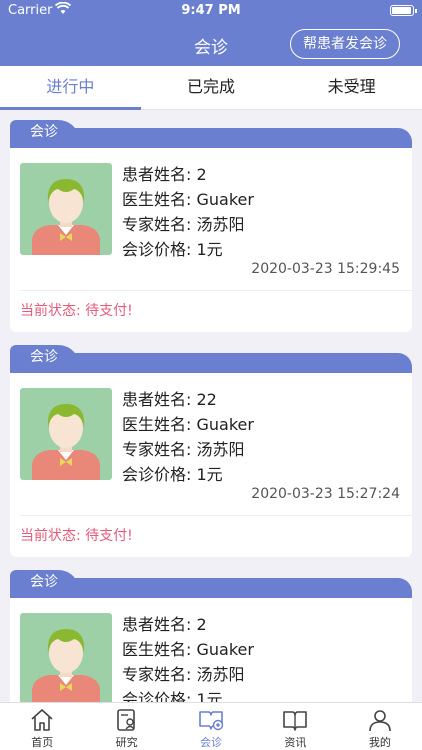 The image size is (422, 750). I want to click on nav-header: Carrier 9:47 PM 会诊 帮患者发会诊, so click(211, 33).